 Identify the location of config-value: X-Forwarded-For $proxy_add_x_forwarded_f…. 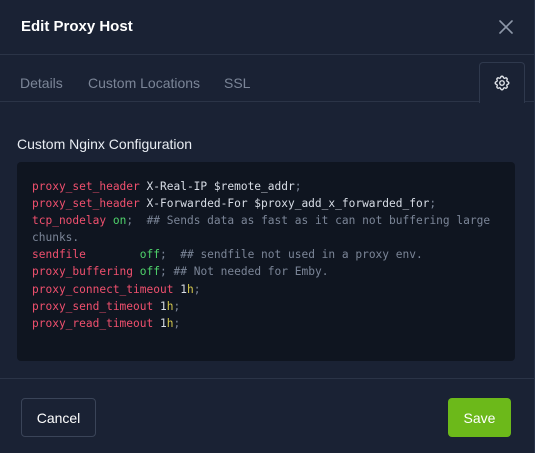
(288, 204).